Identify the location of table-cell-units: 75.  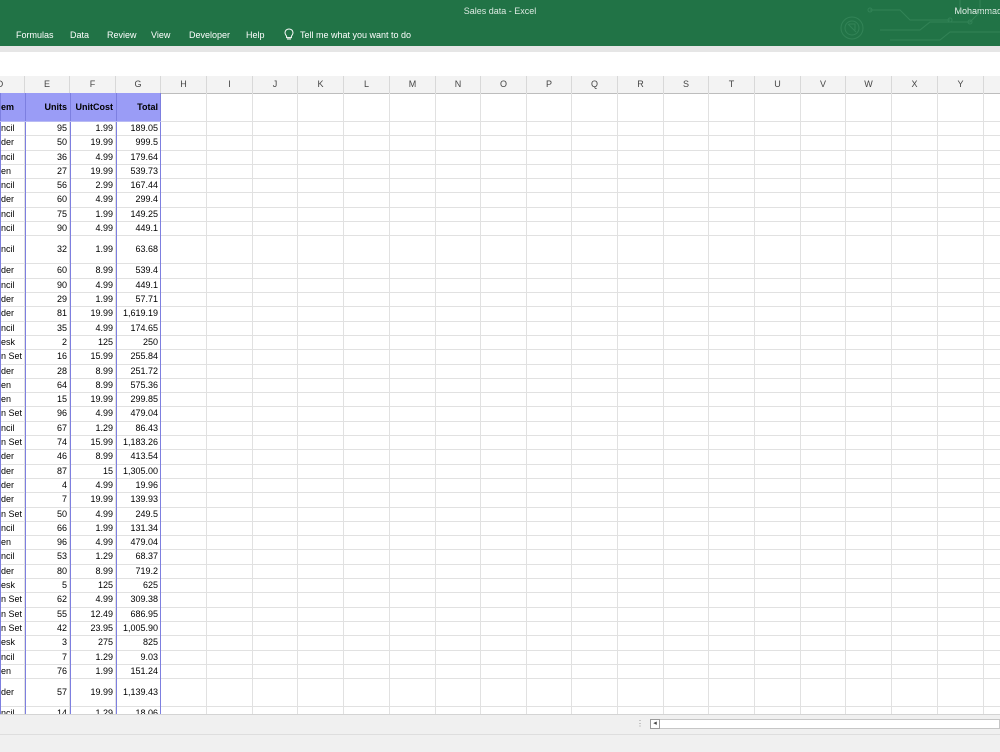
(47, 214).